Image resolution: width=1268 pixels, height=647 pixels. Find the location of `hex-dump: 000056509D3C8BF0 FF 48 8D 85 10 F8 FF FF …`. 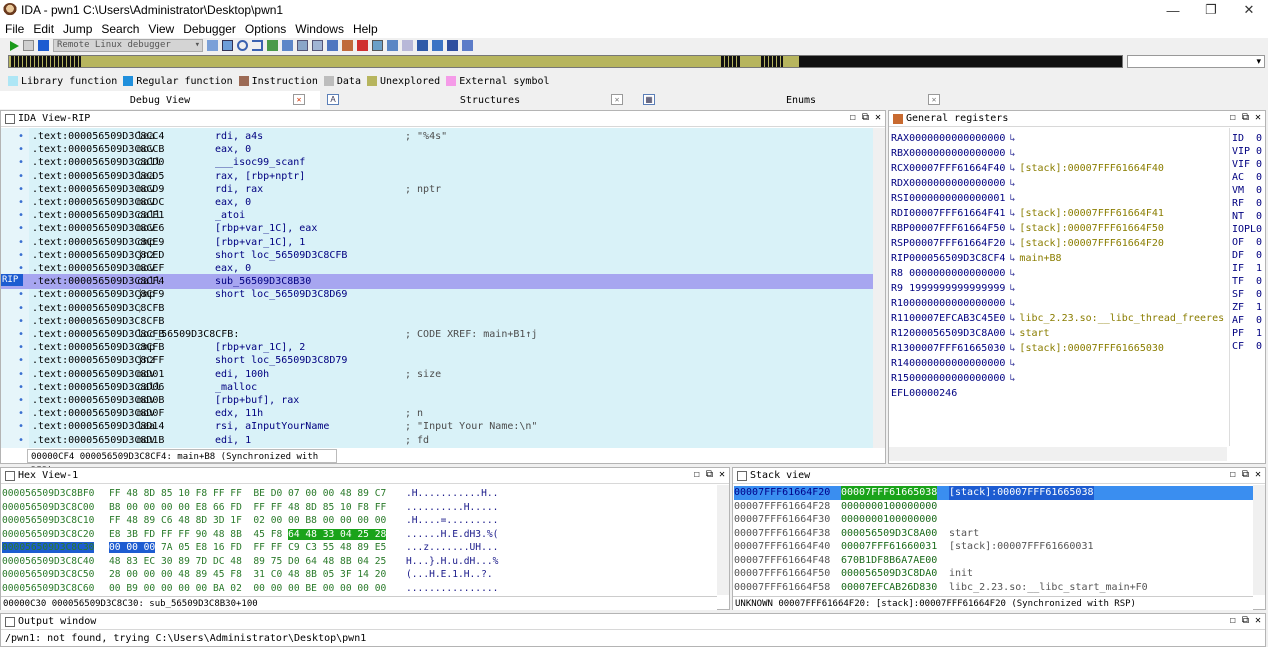

hex-dump: 000056509D3C8BF0 FF 48 8D 85 10 F8 FF FF … is located at coordinates (359, 540).